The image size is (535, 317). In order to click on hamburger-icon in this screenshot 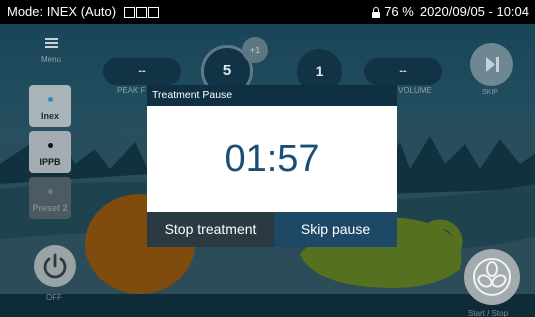, I will do `click(51, 43)`.